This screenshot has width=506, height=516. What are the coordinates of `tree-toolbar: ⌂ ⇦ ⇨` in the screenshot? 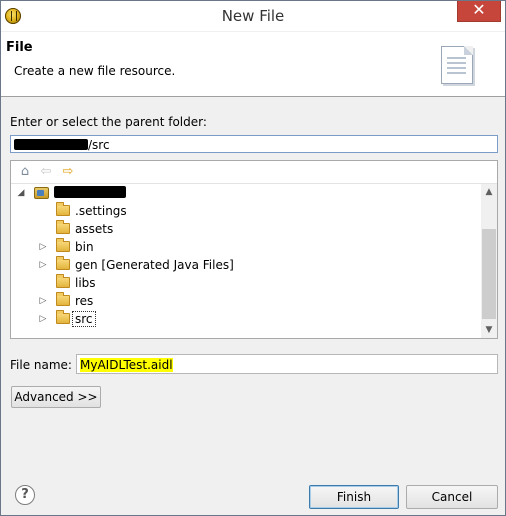 It's located at (254, 172).